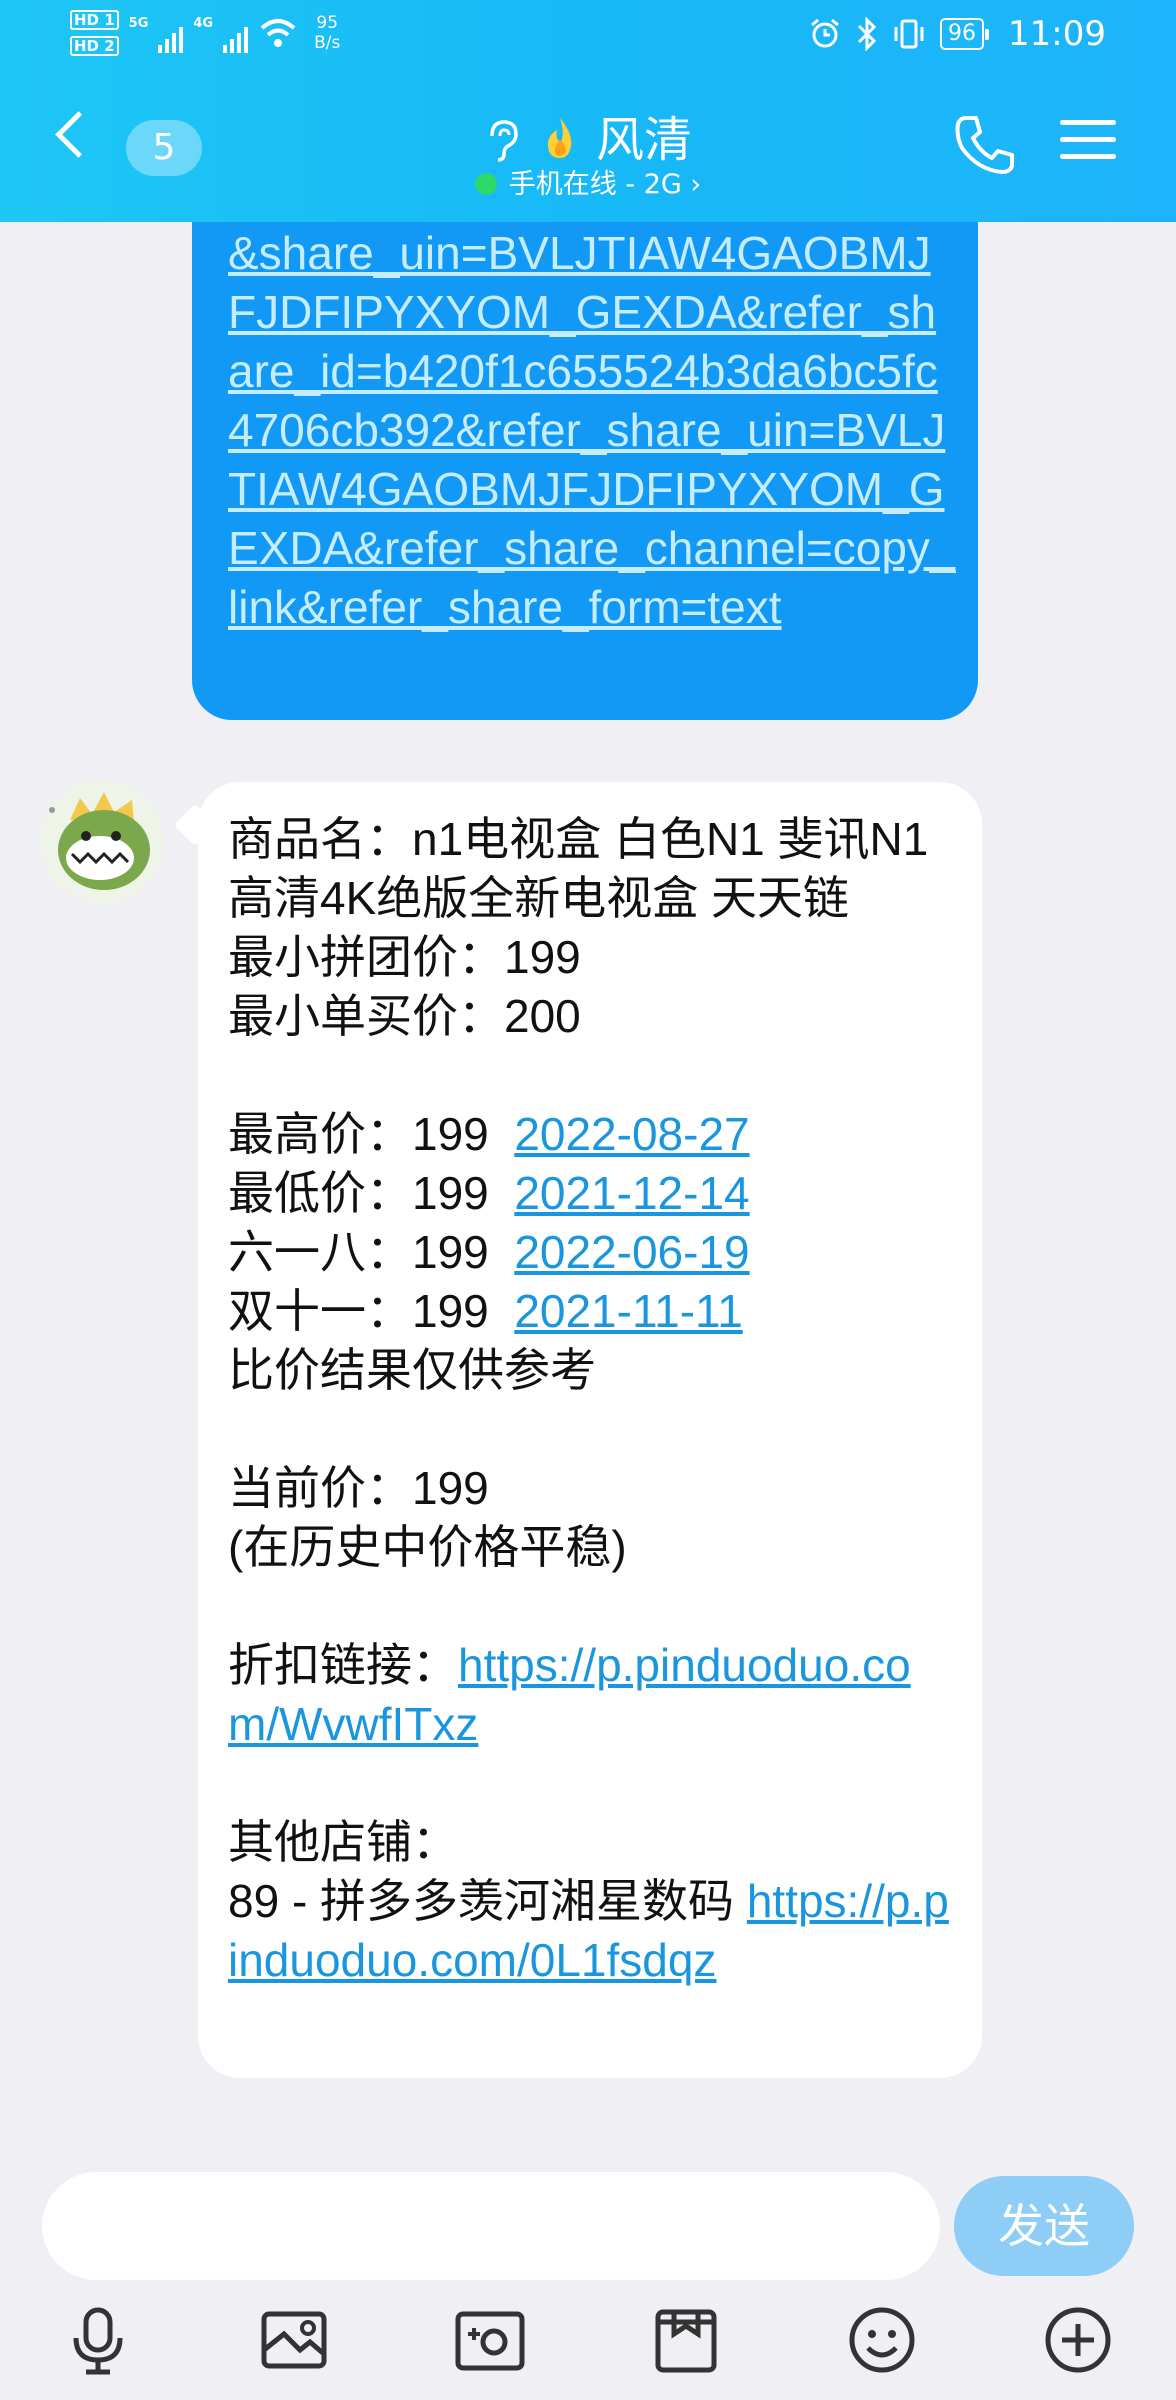 The width and height of the screenshot is (1176, 2400). Describe the element at coordinates (138, 23) in the screenshot. I see `net-5g-label: 5G` at that location.